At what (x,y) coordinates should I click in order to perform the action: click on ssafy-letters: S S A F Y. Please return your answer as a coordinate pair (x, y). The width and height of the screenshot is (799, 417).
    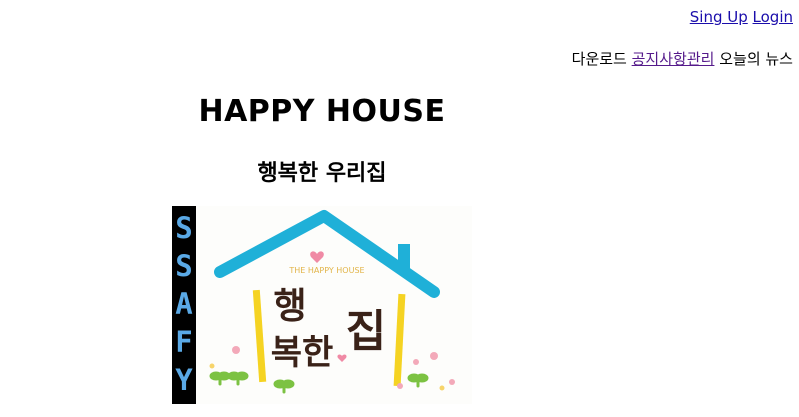
    Looking at the image, I should click on (184, 304).